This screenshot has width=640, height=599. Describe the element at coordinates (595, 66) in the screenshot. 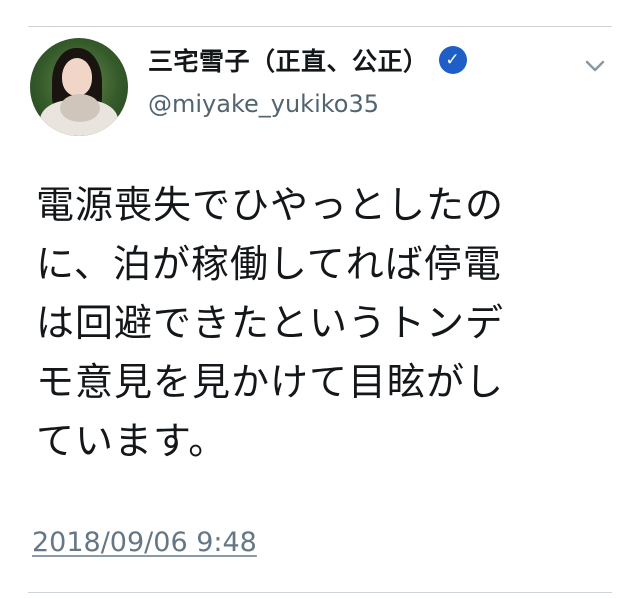

I see `chevron-down-icon` at that location.